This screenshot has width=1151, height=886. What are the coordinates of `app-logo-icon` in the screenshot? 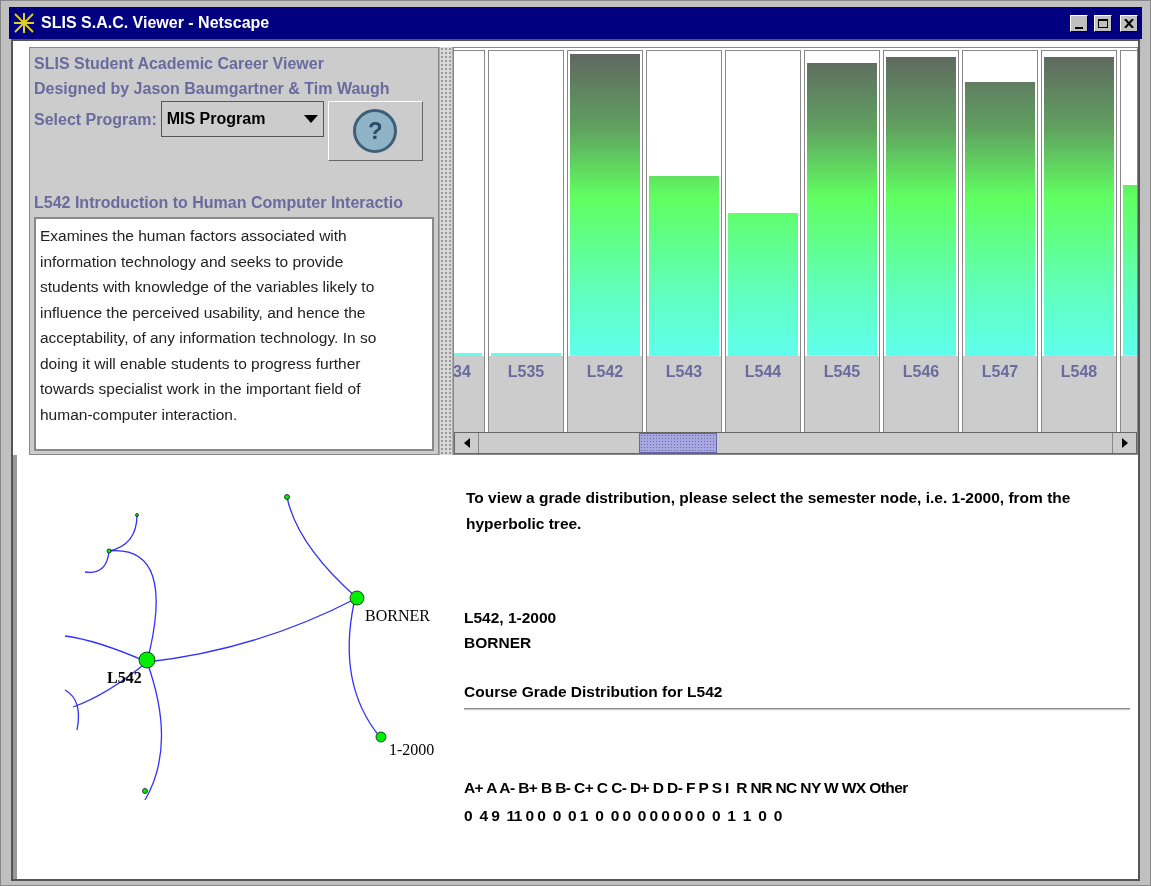 It's located at (24, 23).